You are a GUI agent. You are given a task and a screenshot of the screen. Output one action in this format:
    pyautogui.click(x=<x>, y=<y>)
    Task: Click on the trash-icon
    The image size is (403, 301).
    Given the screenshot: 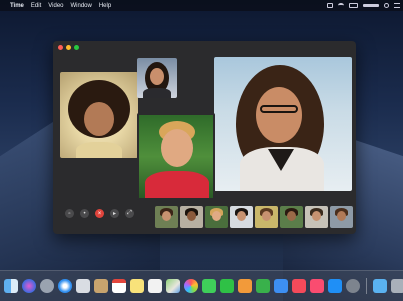 What is the action you would take?
    pyautogui.click(x=397, y=286)
    